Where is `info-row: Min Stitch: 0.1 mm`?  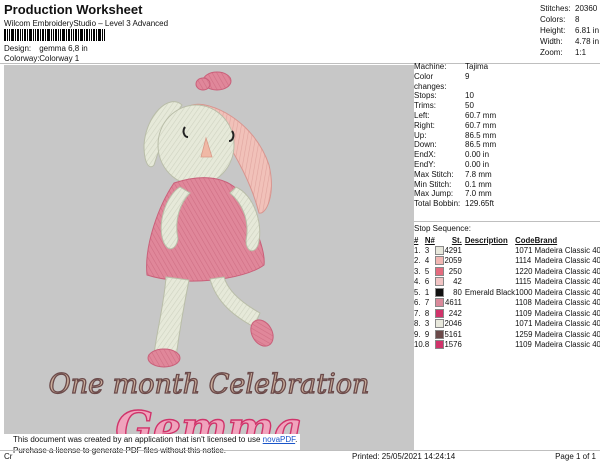
info-row: Min Stitch: 0.1 mm is located at coordinates (453, 184).